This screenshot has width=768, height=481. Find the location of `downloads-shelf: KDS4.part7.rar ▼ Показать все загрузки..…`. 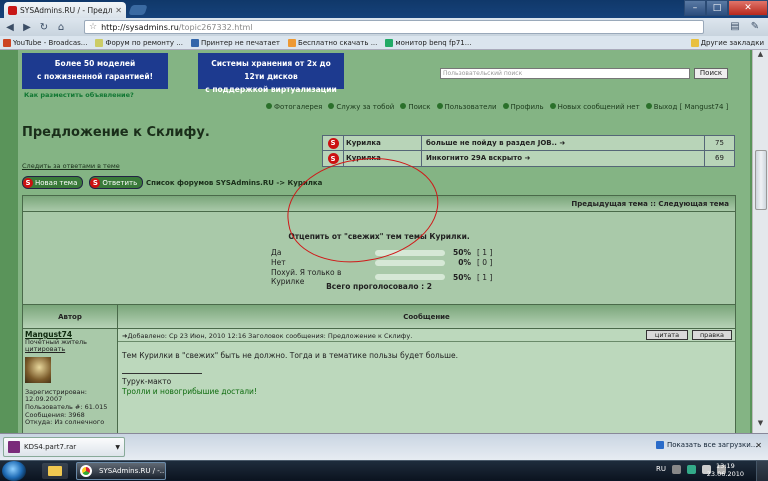

downloads-shelf: KDS4.part7.rar ▼ Показать все загрузки..… is located at coordinates (384, 446).